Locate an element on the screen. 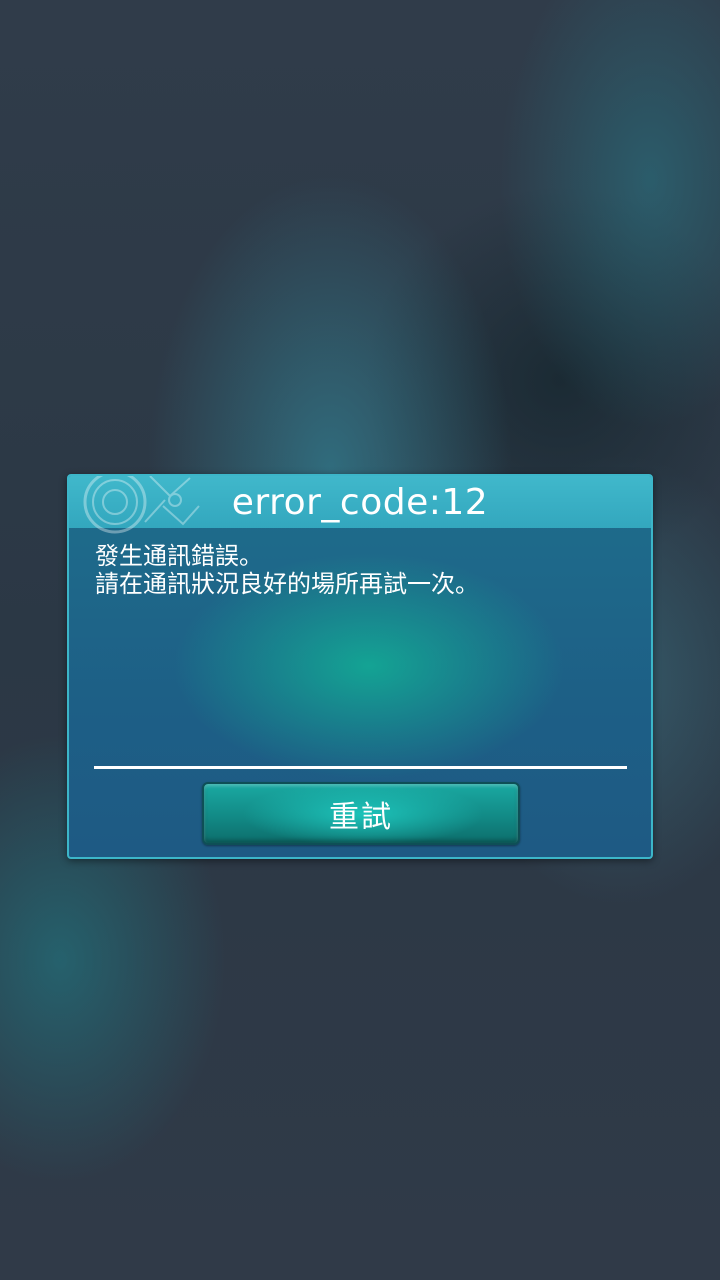 The height and width of the screenshot is (1280, 720). divider is located at coordinates (360, 767).